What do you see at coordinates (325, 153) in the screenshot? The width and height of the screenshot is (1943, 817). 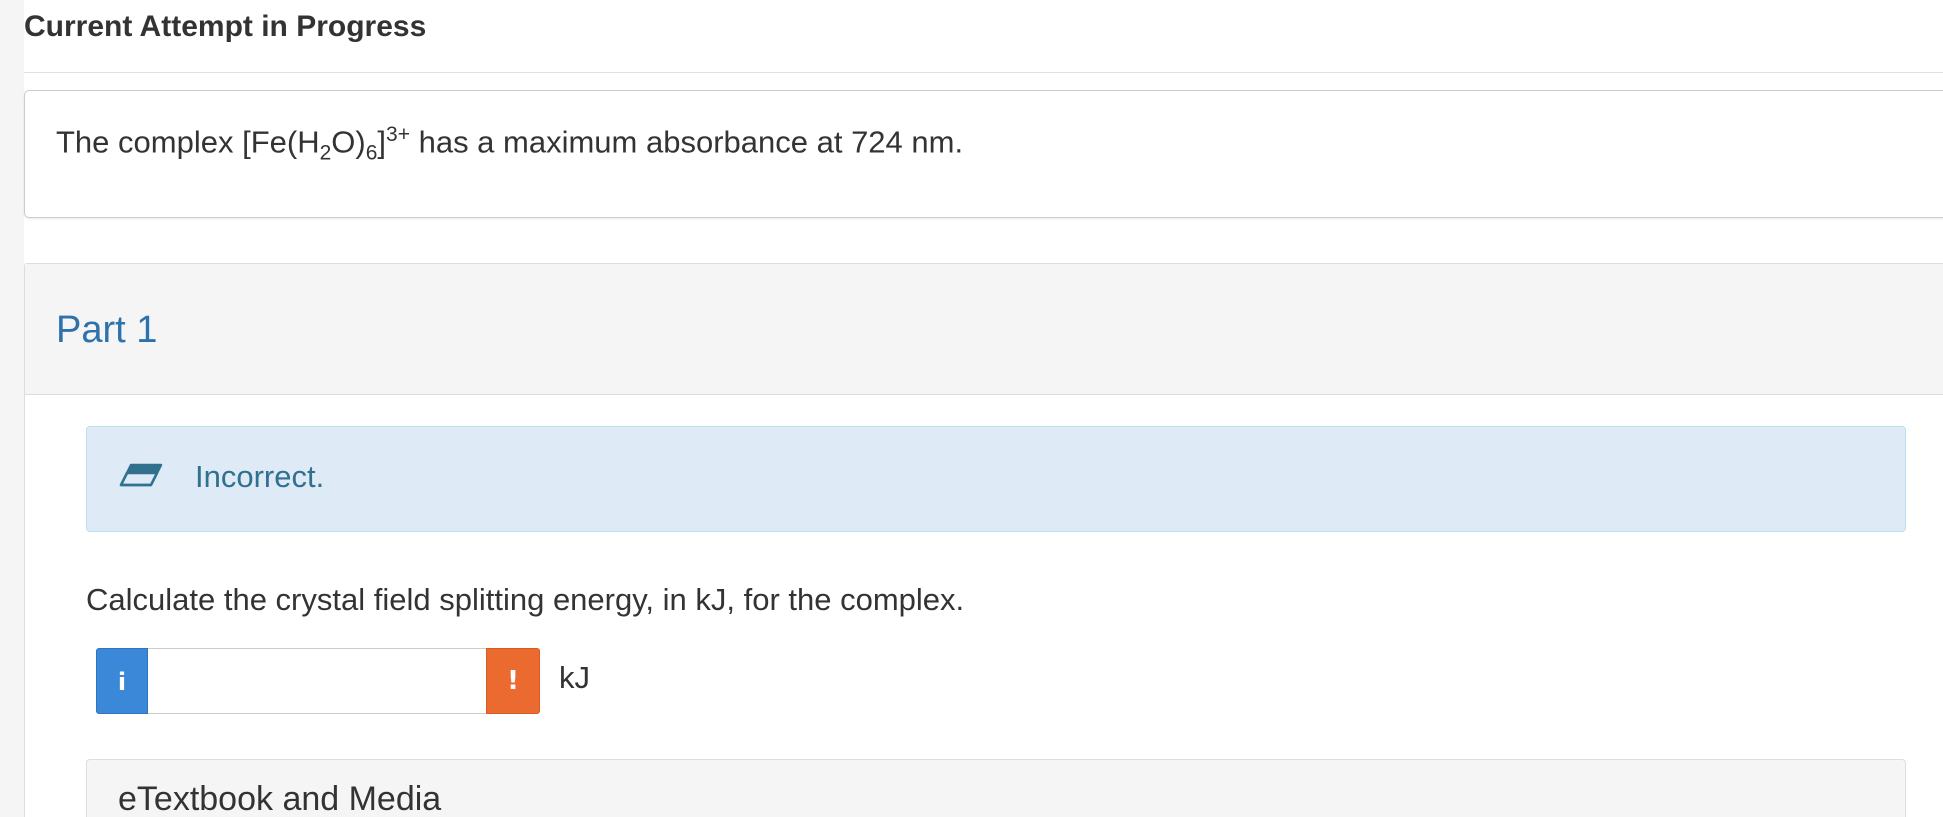 I see `subscript-water-h: 2` at bounding box center [325, 153].